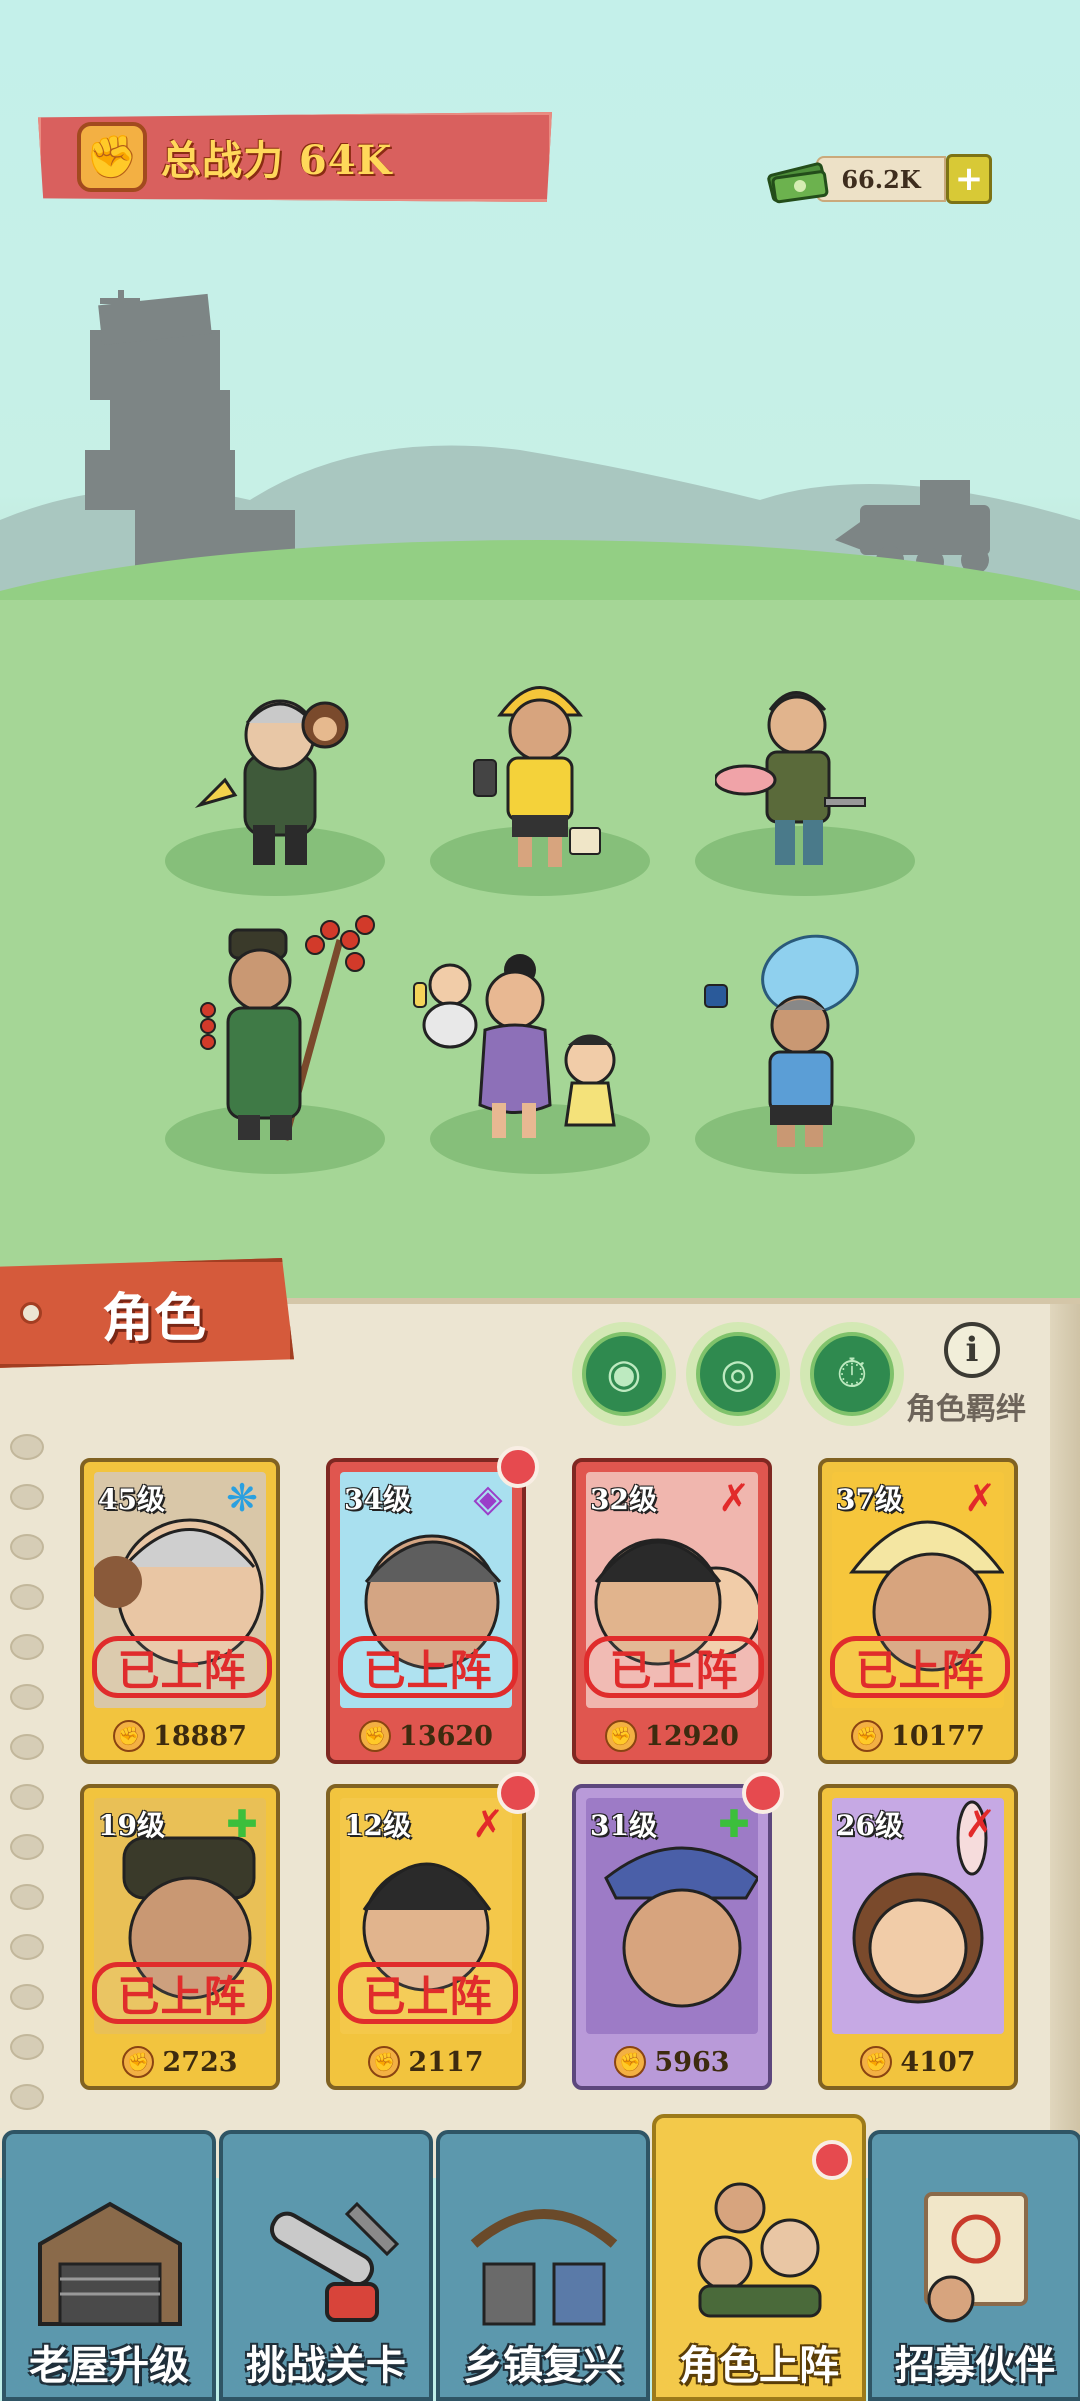  What do you see at coordinates (759, 2250) in the screenshot?
I see `characters-icon` at bounding box center [759, 2250].